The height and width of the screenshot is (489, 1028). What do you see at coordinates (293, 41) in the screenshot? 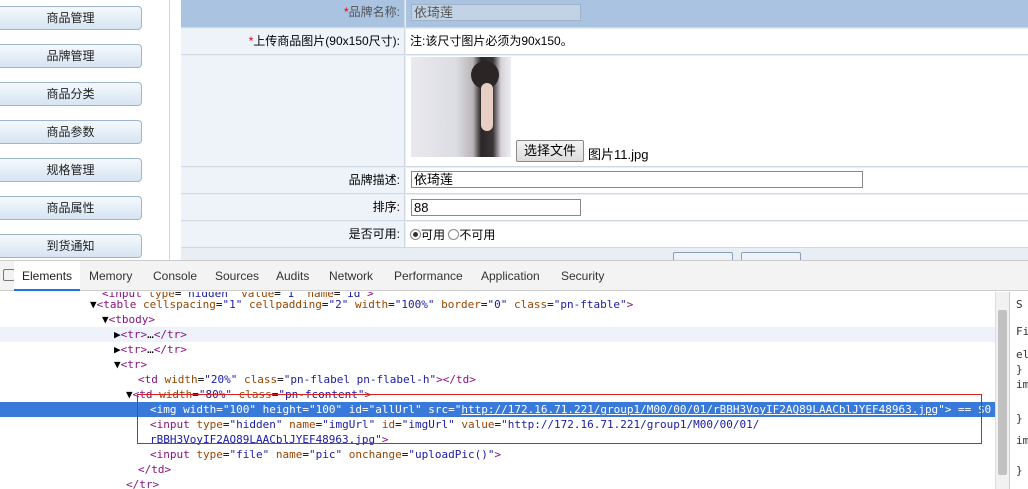
I see `upload-label: *上传商品图片(90x150尺寸):` at bounding box center [293, 41].